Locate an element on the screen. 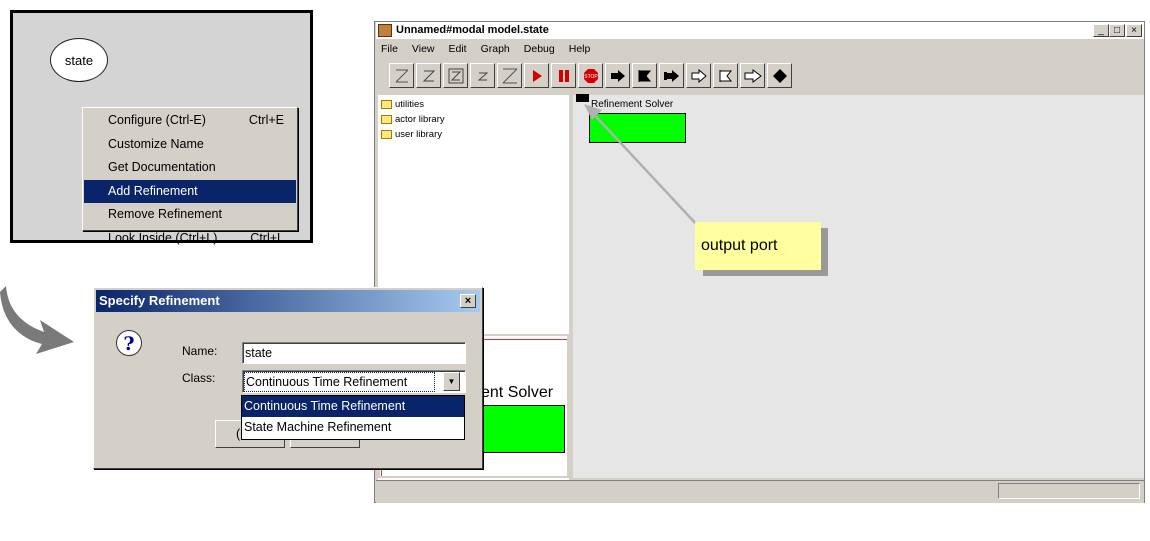  question-icon: ? is located at coordinates (129, 343).